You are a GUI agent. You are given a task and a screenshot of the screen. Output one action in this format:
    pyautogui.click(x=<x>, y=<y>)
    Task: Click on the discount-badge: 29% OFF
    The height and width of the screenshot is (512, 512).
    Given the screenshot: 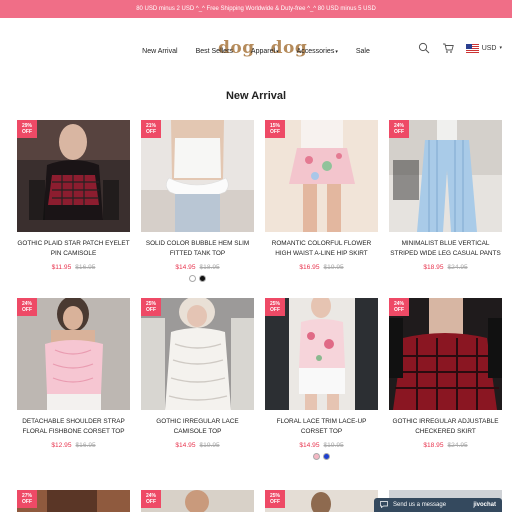 What is the action you would take?
    pyautogui.click(x=27, y=129)
    